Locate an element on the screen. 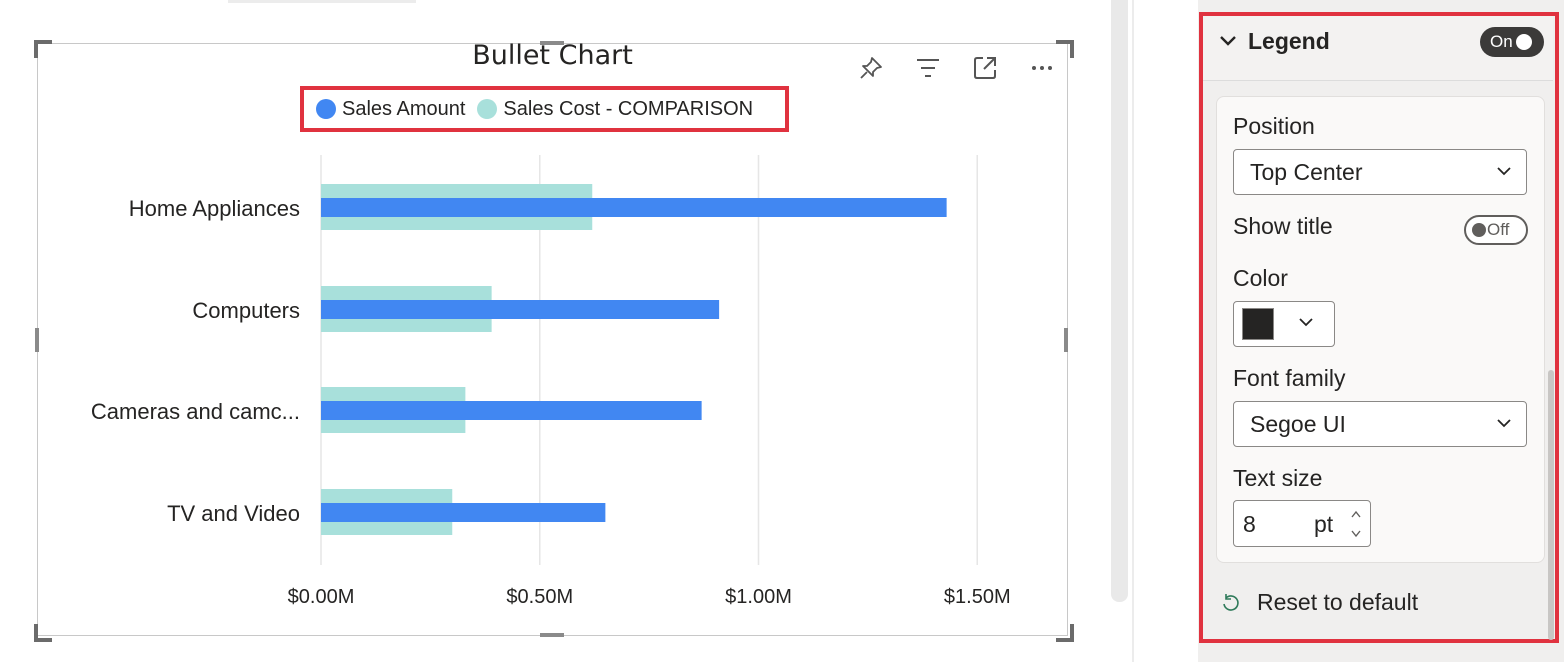  canvas-scrollbar is located at coordinates (1119, 301).